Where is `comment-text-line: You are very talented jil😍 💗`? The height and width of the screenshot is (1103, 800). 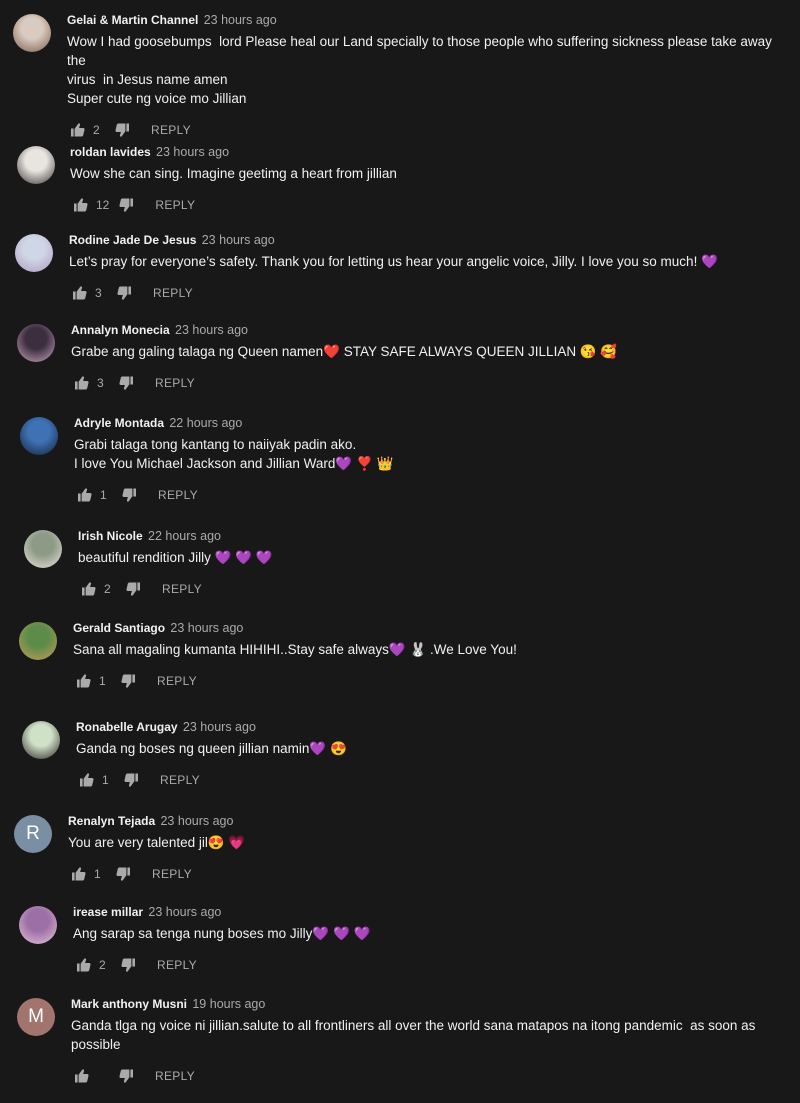 comment-text-line: You are very talented jil😍 💗 is located at coordinates (157, 842).